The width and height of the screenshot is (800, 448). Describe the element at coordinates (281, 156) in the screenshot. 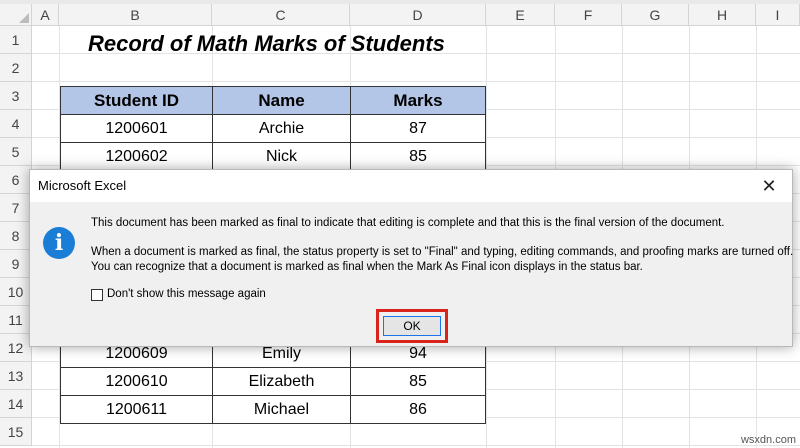

I see `table-cell: Nick` at that location.